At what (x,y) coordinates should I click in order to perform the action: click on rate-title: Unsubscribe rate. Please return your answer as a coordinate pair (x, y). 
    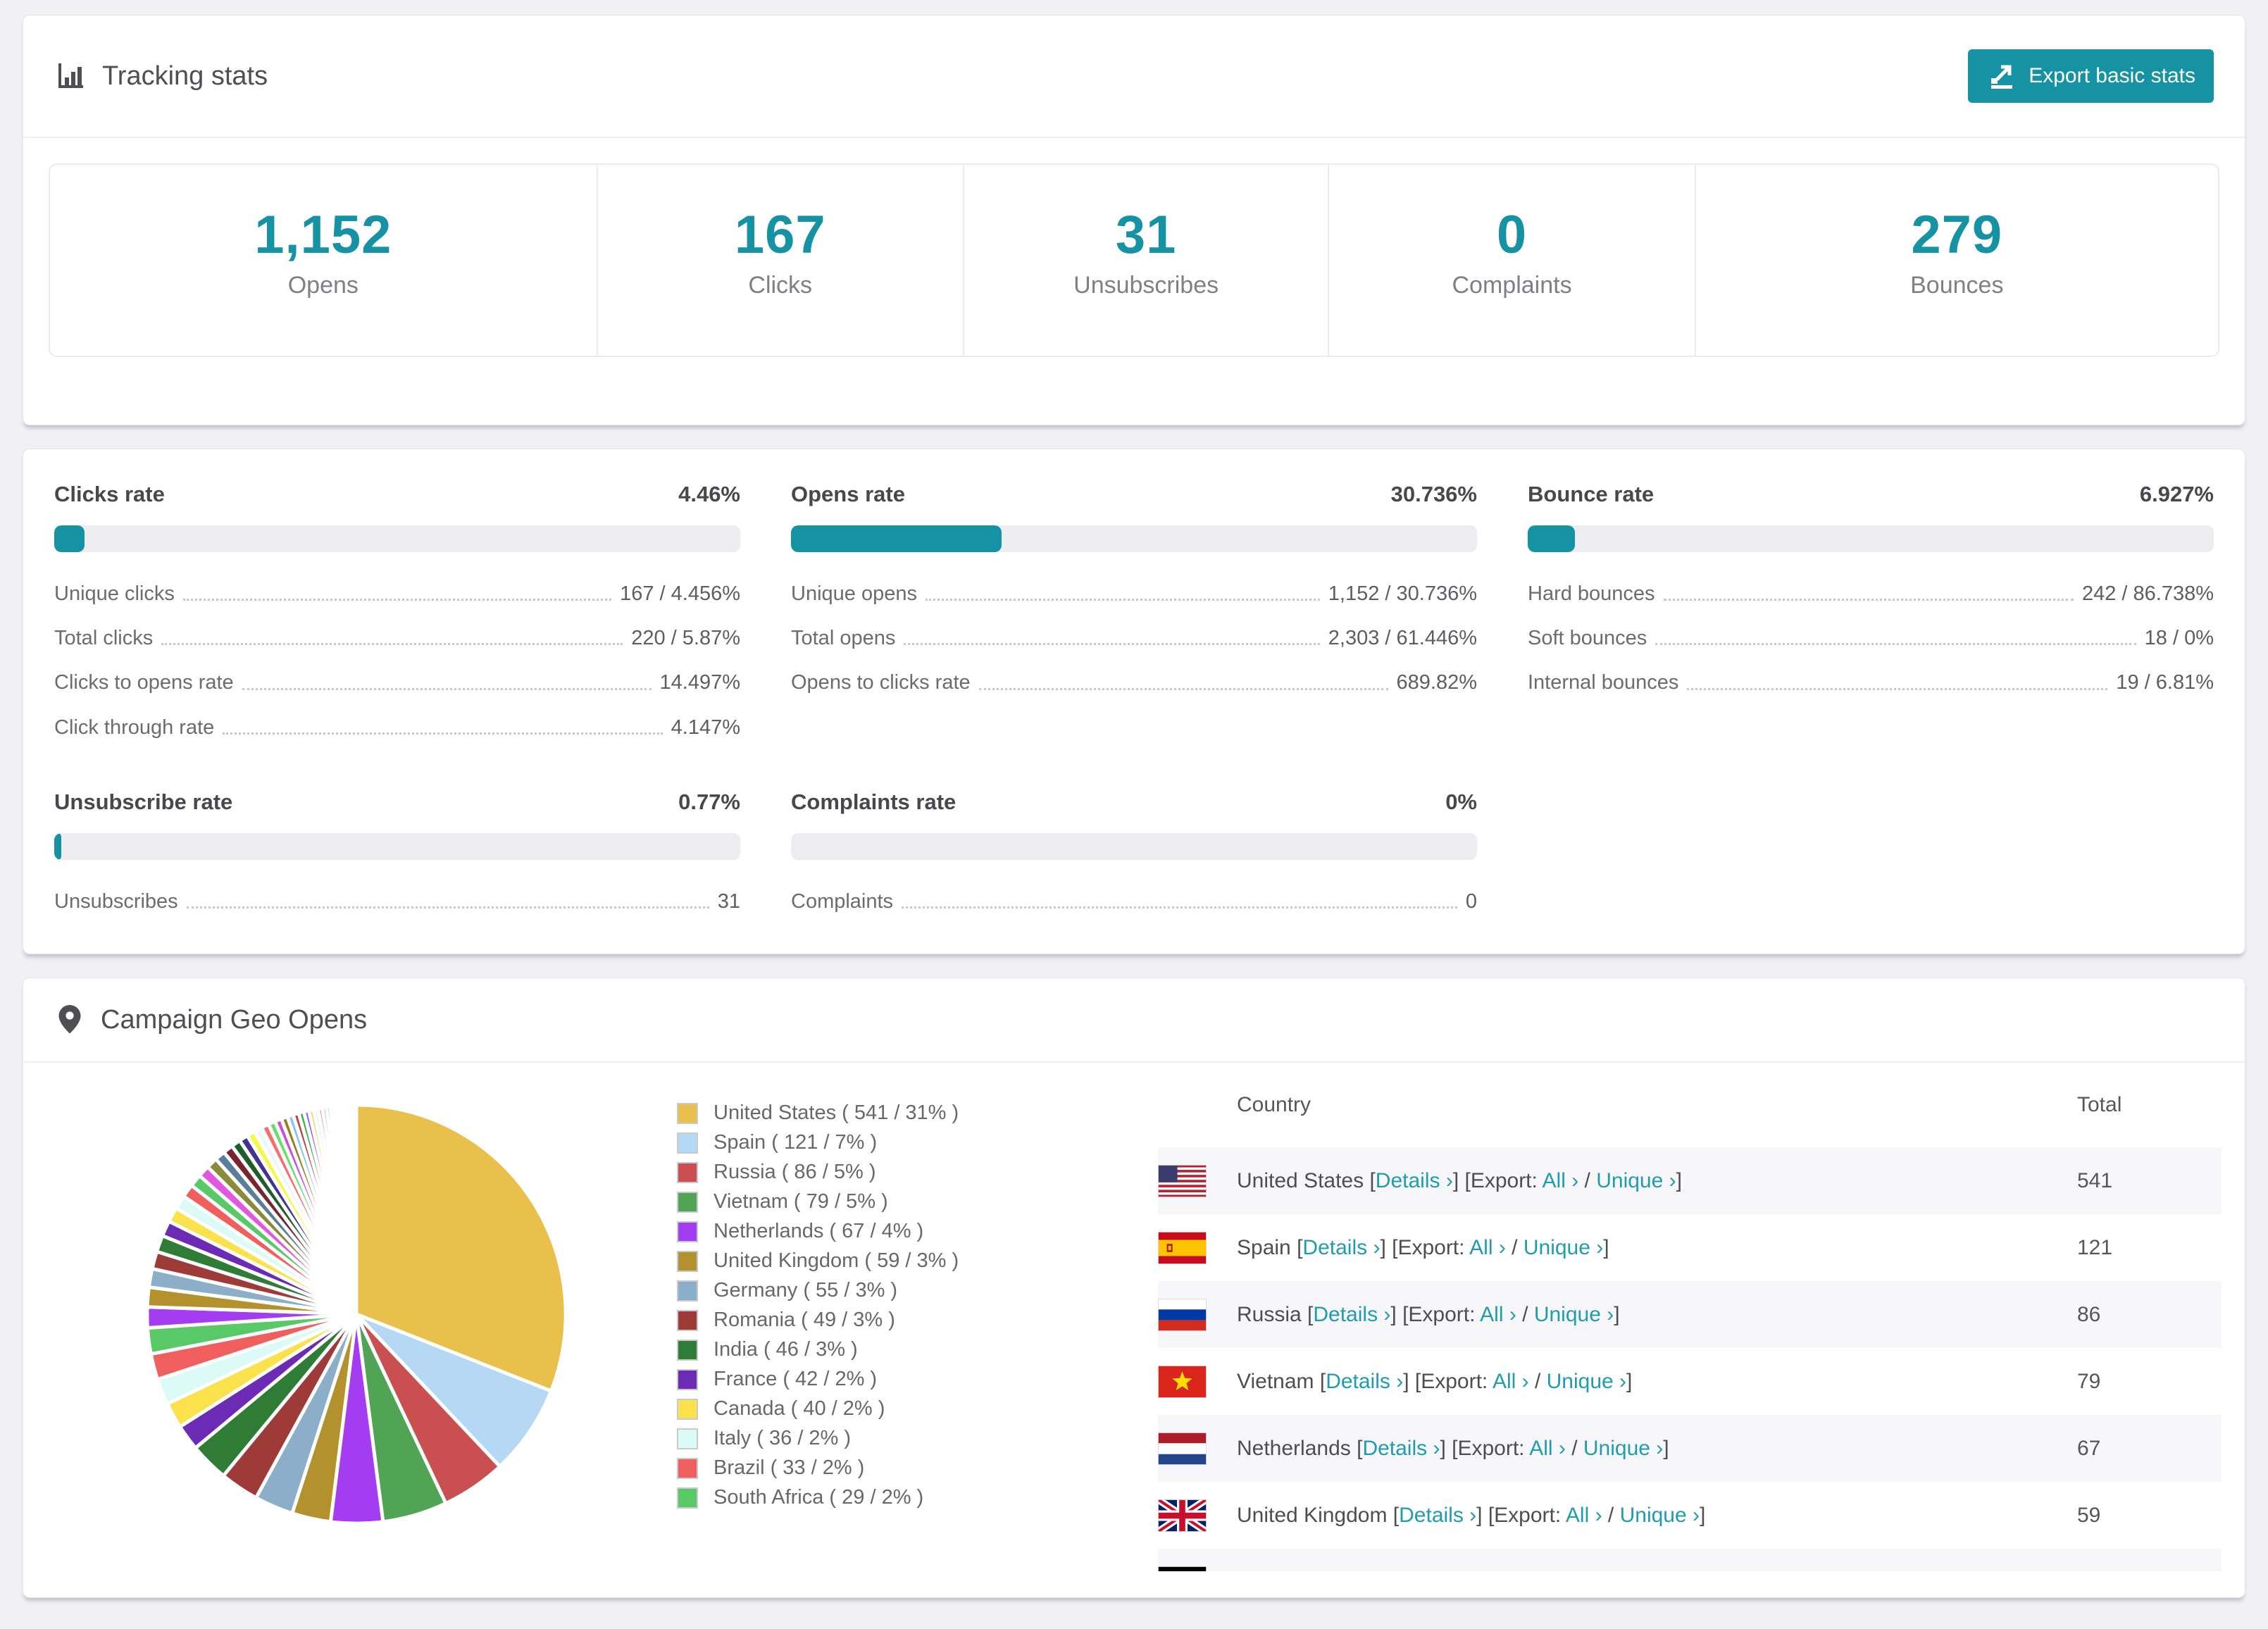
    Looking at the image, I should click on (144, 802).